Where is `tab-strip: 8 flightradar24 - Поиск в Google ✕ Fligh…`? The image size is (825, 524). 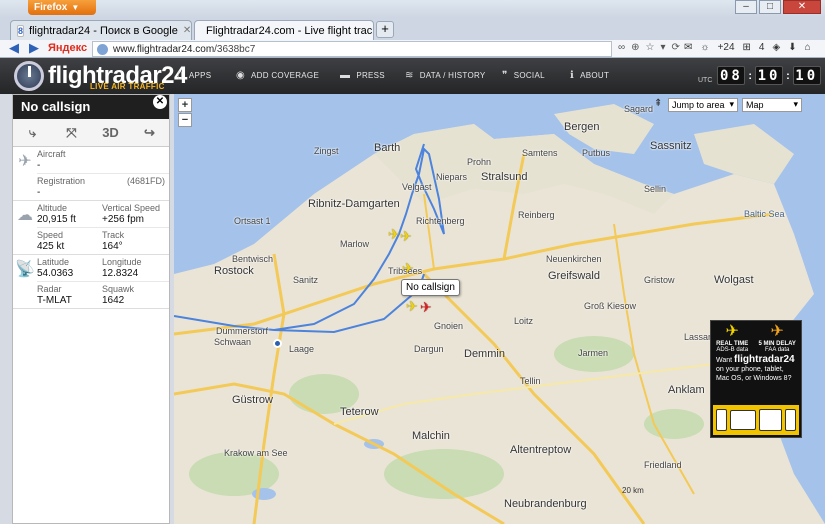
tab-strip: 8 flightradar24 - Поиск в Google ✕ Fligh… is located at coordinates (412, 29).